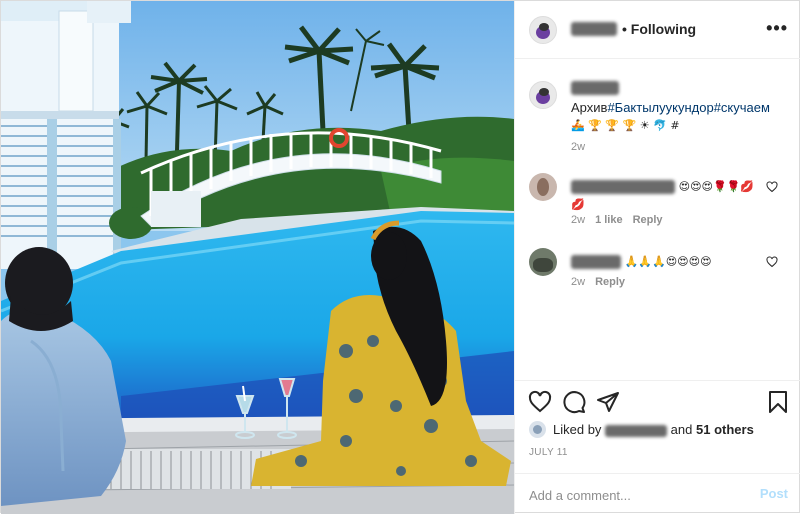 The width and height of the screenshot is (800, 516). What do you see at coordinates (777, 28) in the screenshot?
I see `more-options-icon: •••` at bounding box center [777, 28].